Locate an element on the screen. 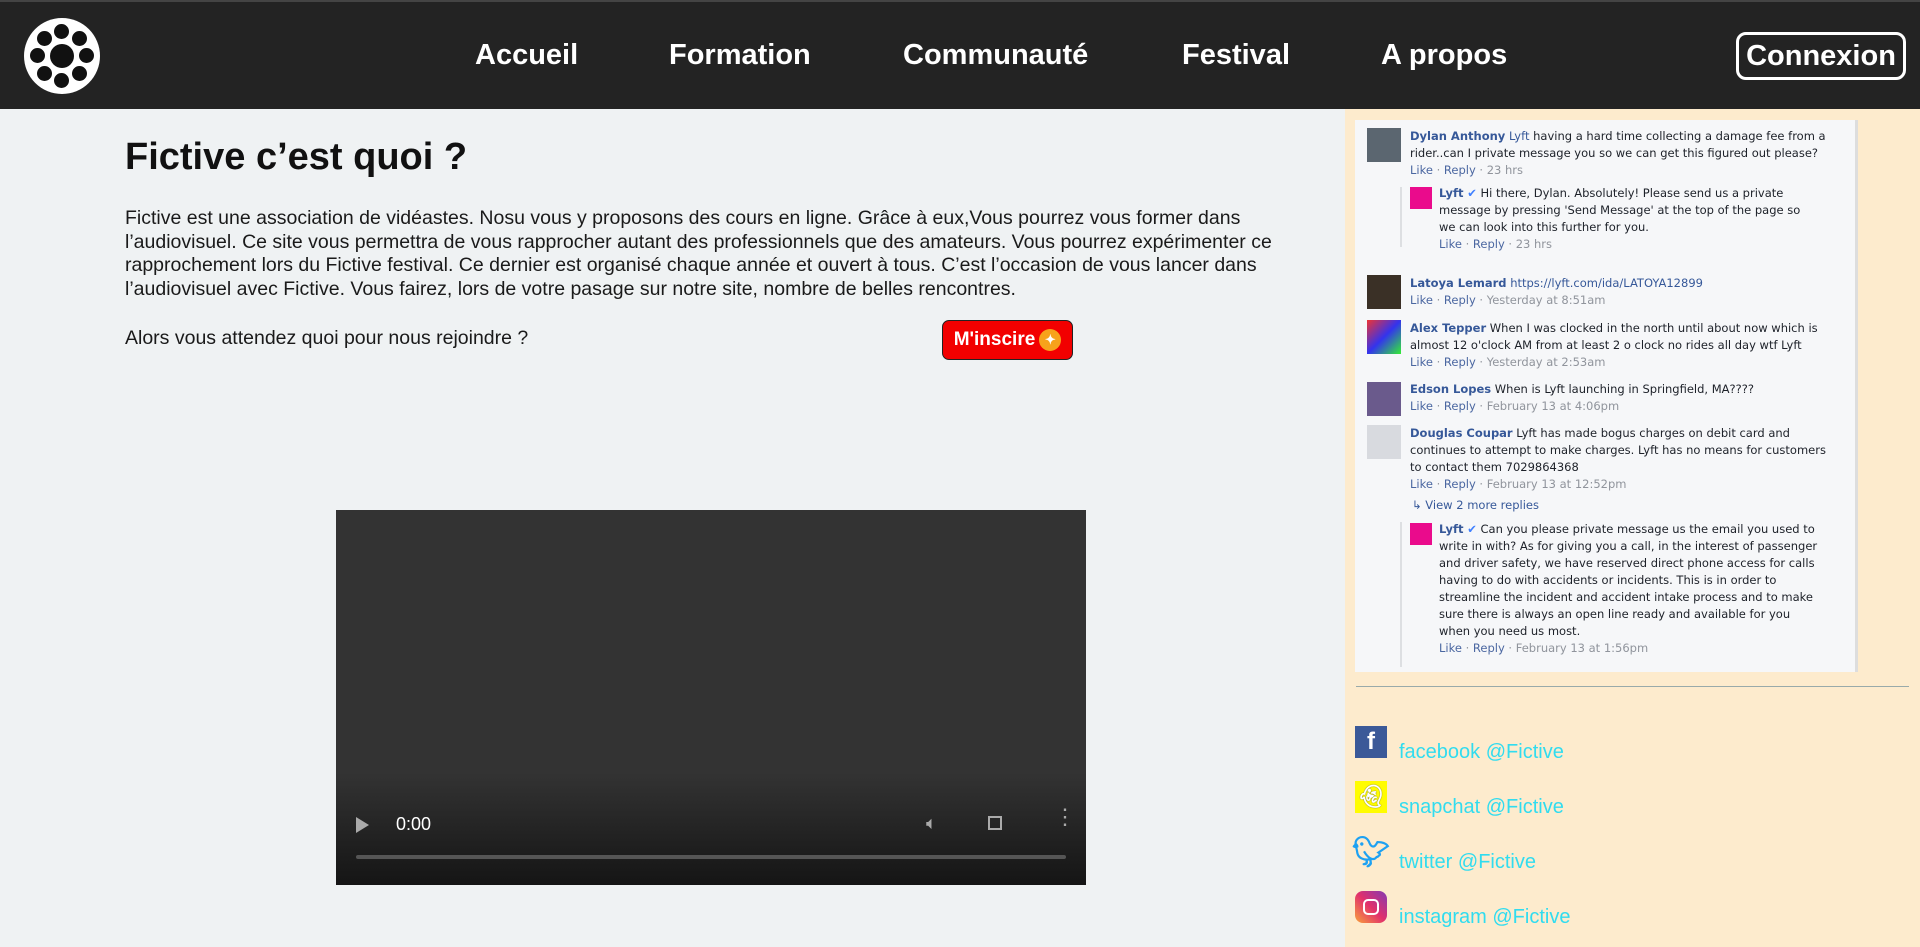 Image resolution: width=1920 pixels, height=947 pixels. social-label: snapchat @Fictive is located at coordinates (1481, 807).